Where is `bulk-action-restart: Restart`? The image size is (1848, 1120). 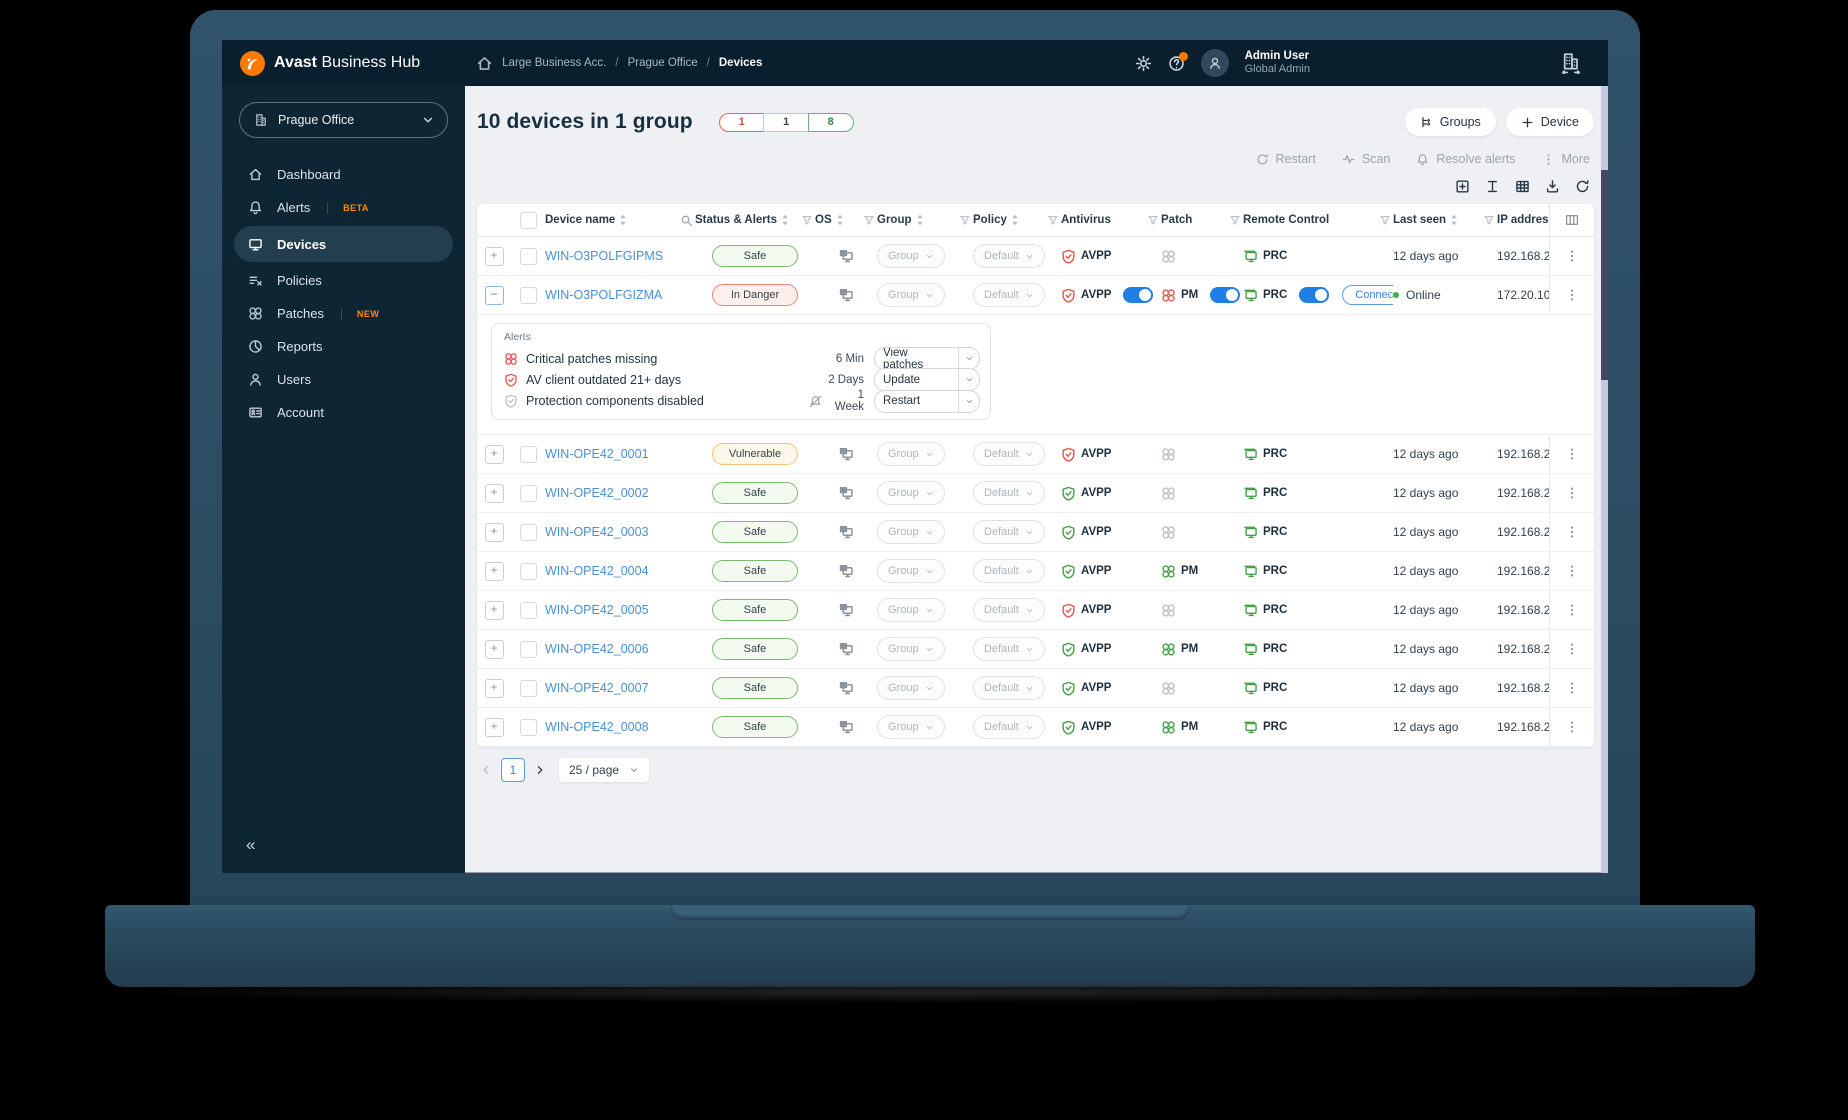 bulk-action-restart: Restart is located at coordinates (1286, 159).